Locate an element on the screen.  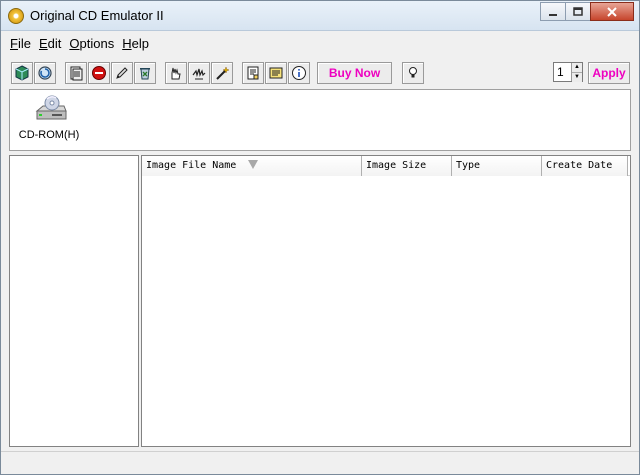
notepad-icon is located at coordinates (276, 73).